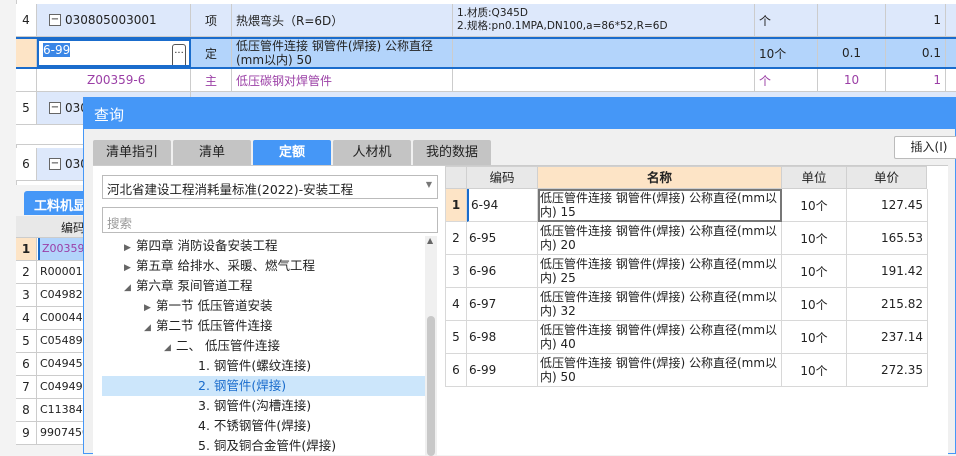 This screenshot has height=456, width=956. Describe the element at coordinates (887, 238) in the screenshot. I see `quota-price: 165.53` at that location.